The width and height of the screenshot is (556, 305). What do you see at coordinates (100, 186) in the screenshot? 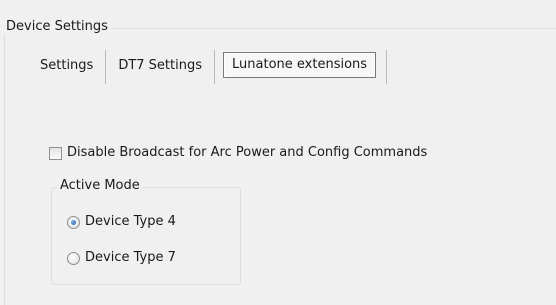
I see `active-mode-title: Active Mode` at bounding box center [100, 186].